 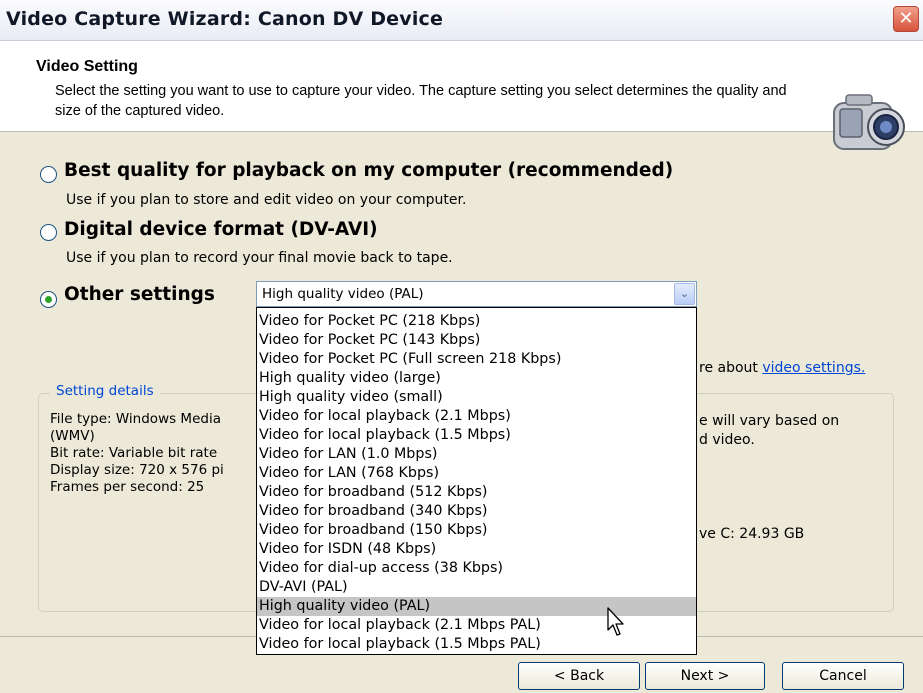 What do you see at coordinates (105, 391) in the screenshot?
I see `setting-details-legend: Setting details` at bounding box center [105, 391].